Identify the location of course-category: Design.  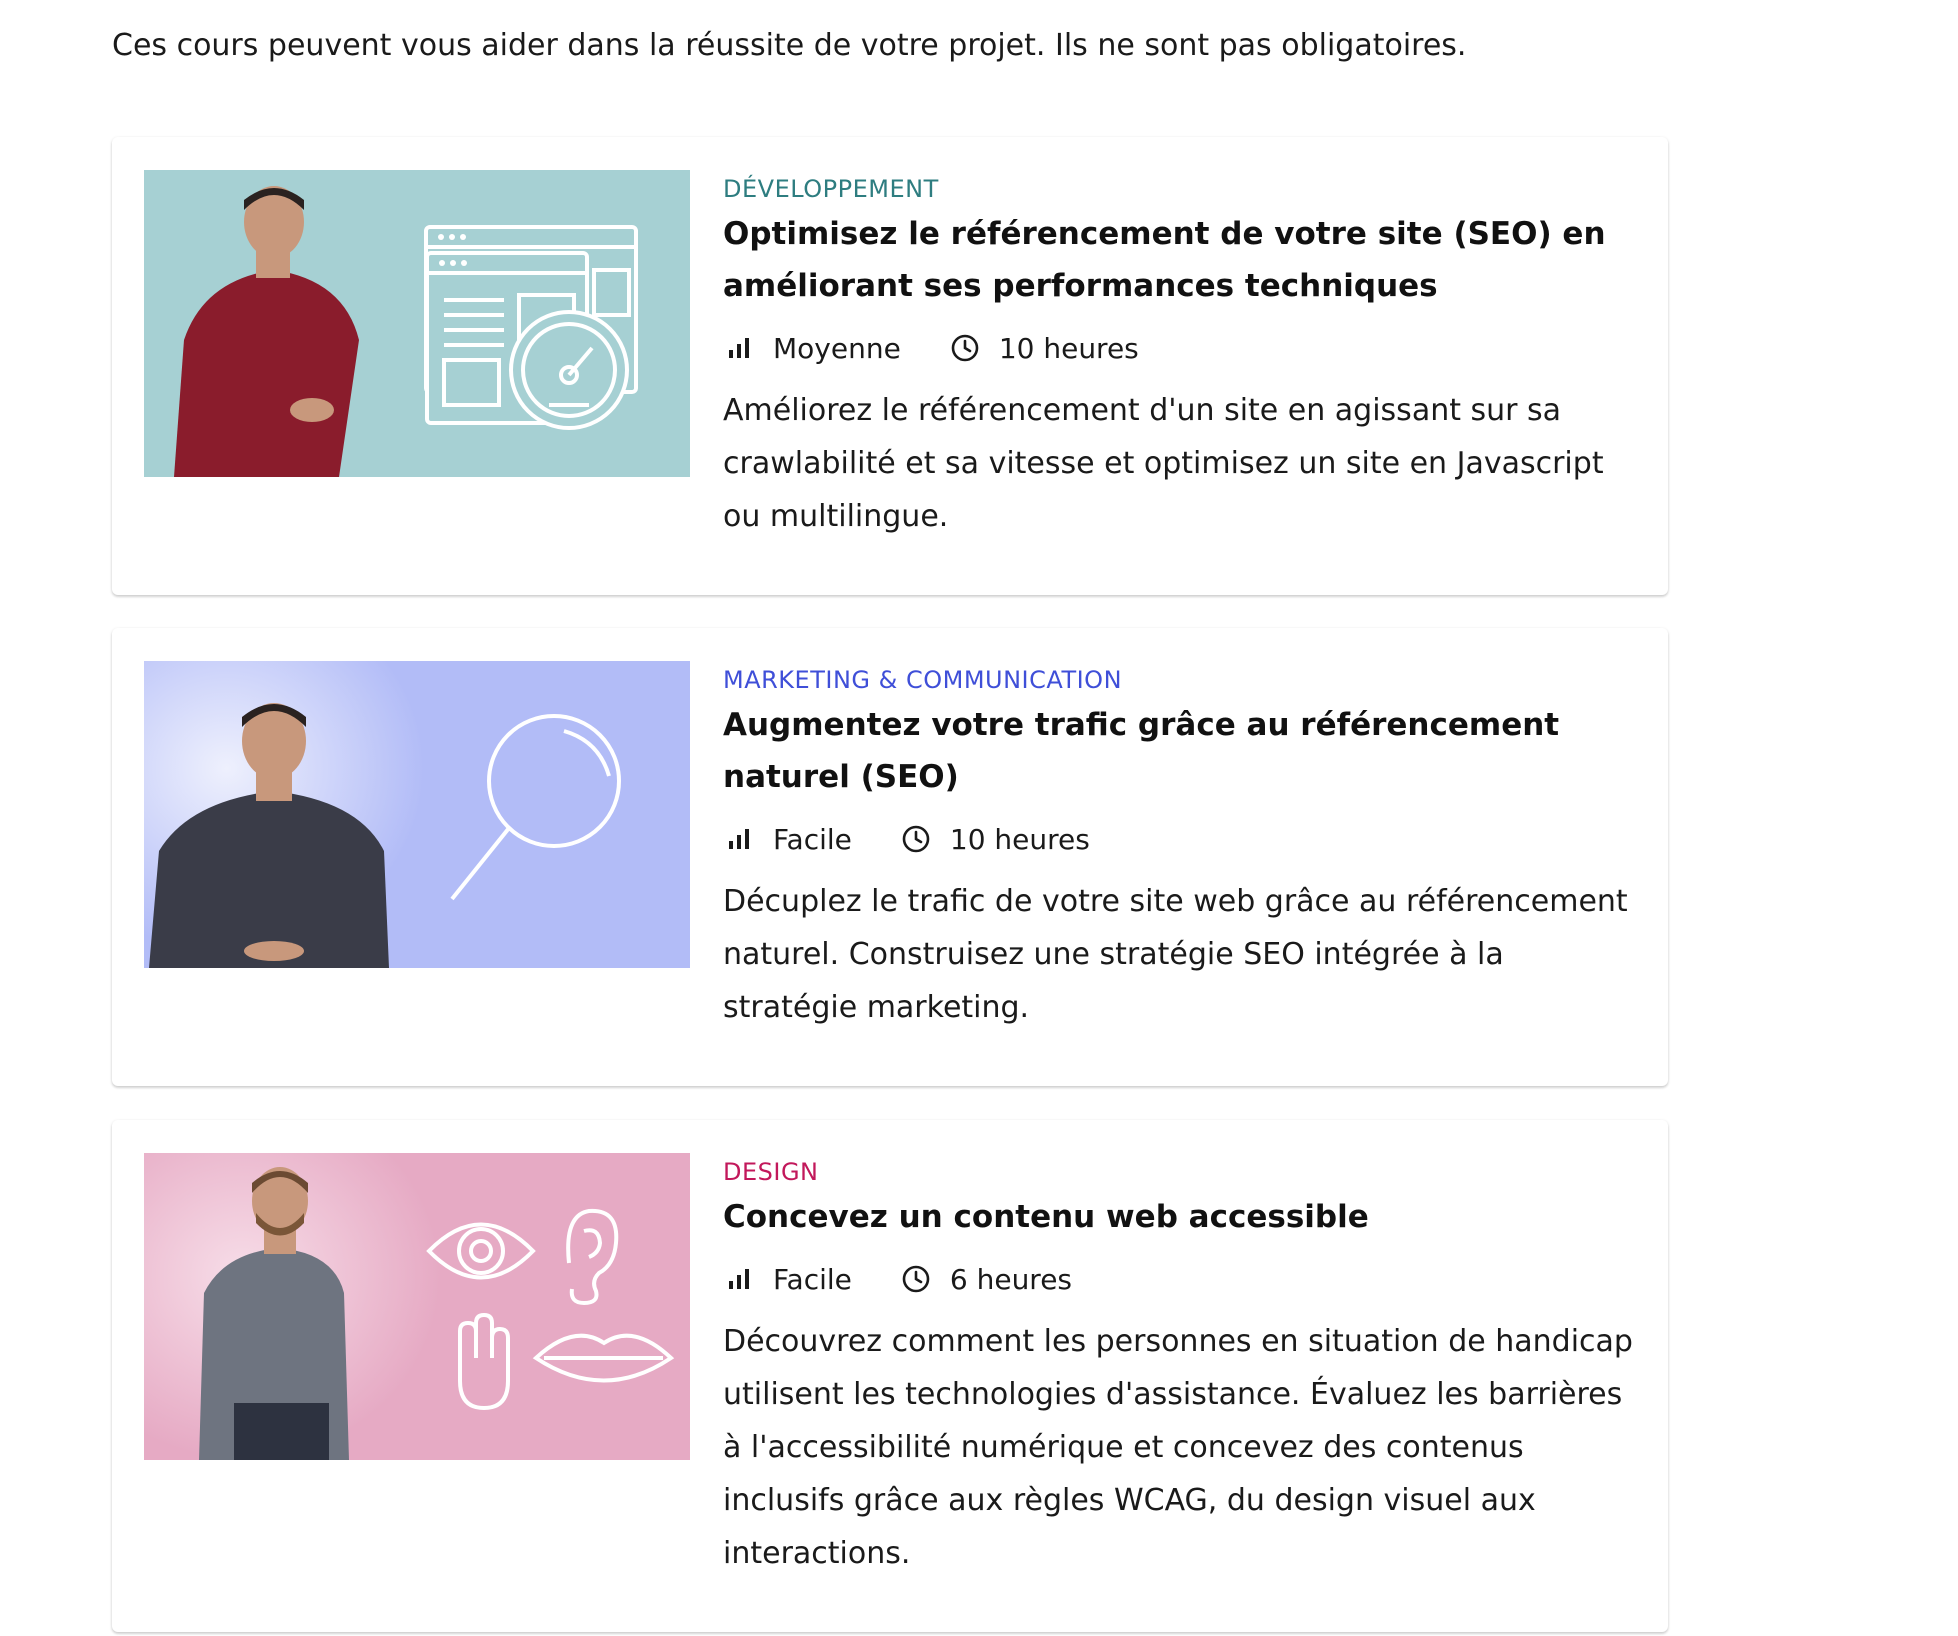
(771, 1172).